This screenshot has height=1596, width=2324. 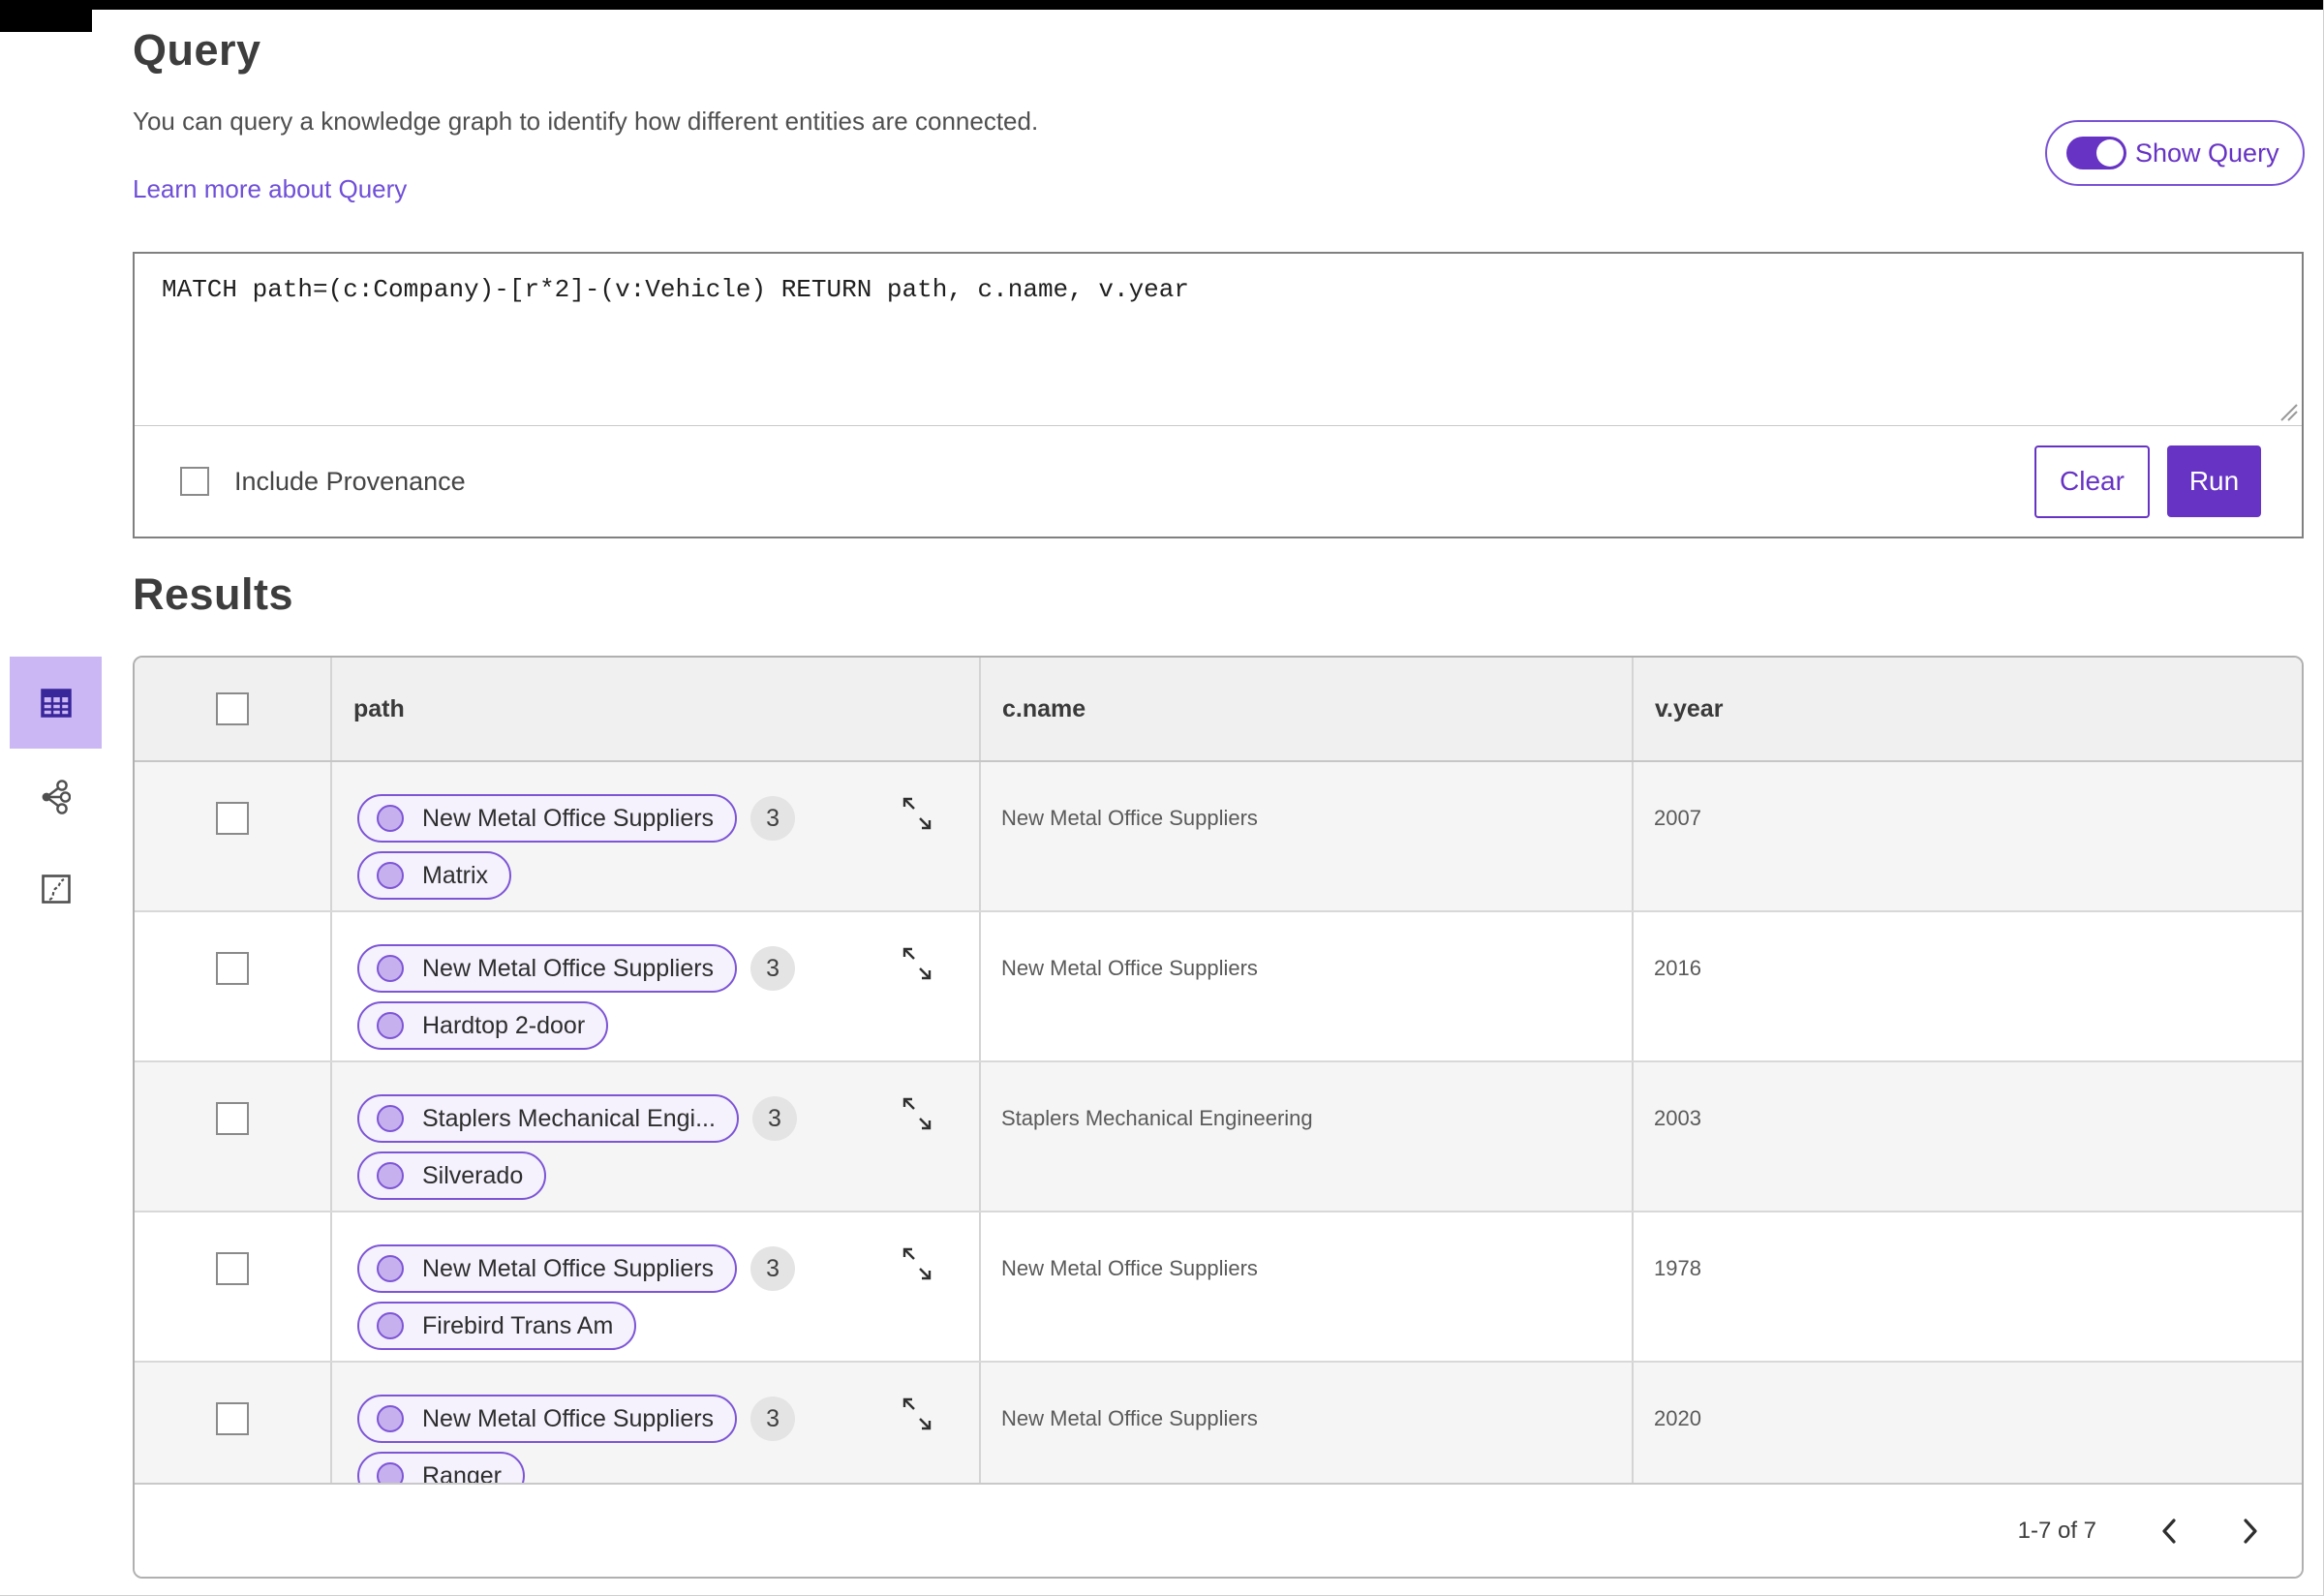 I want to click on run-button: Run, so click(x=2214, y=481).